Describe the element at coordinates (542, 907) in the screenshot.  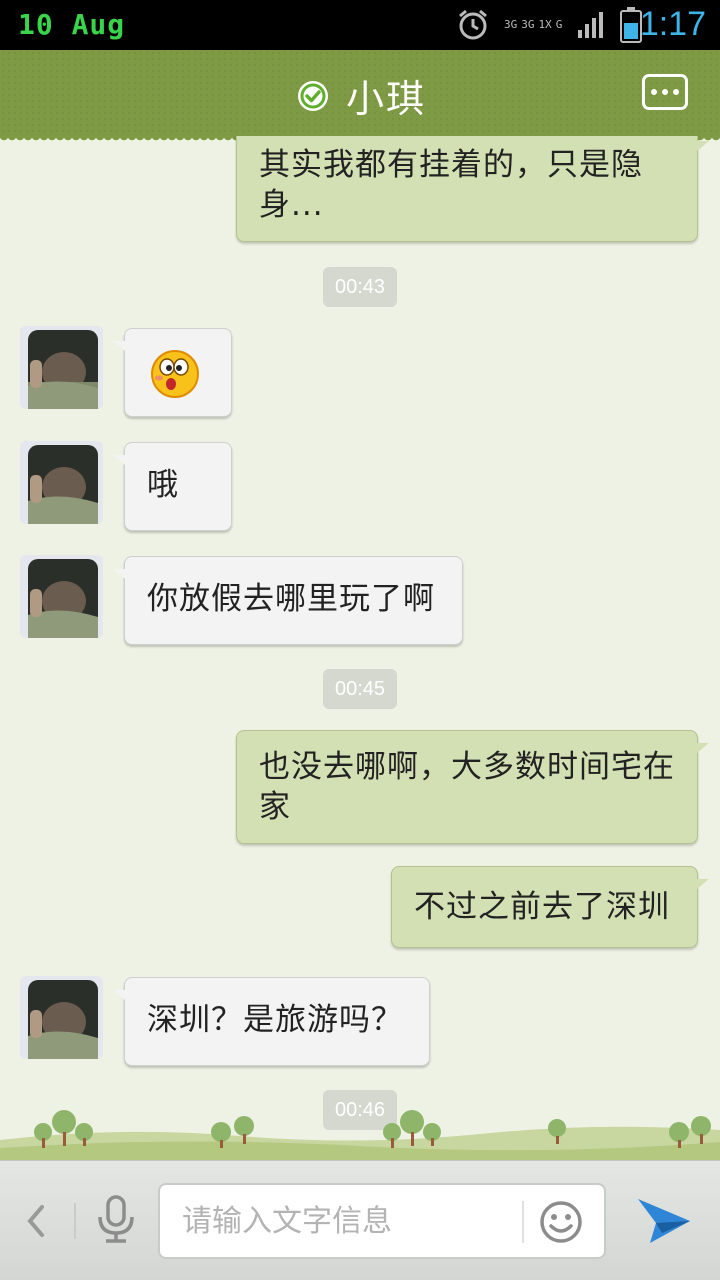
I see `message-text: 不过之前去了深圳` at that location.